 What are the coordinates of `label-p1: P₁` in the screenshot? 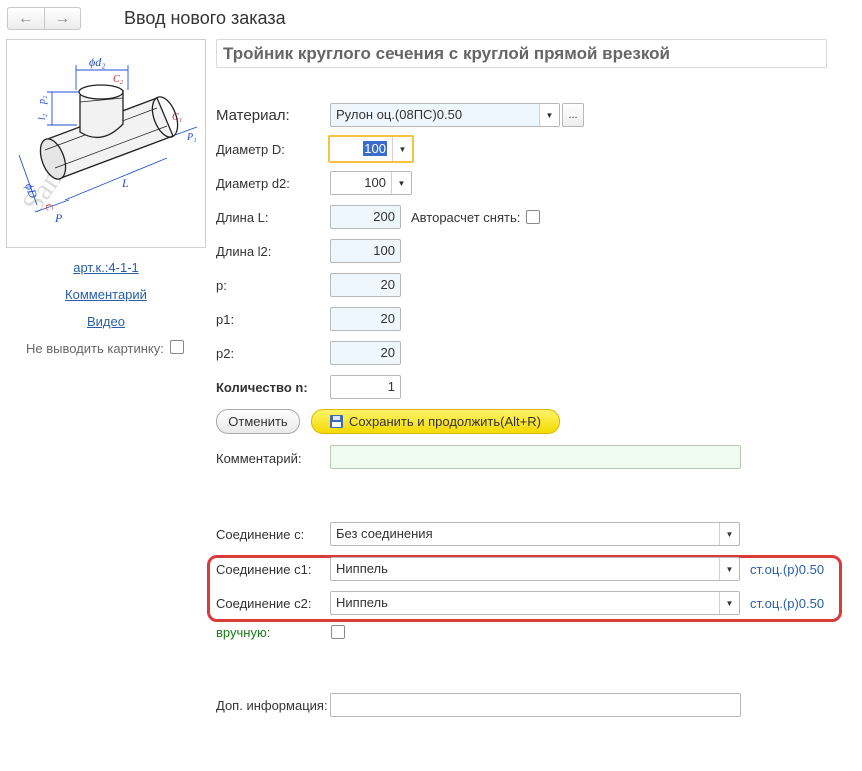 It's located at (191, 137).